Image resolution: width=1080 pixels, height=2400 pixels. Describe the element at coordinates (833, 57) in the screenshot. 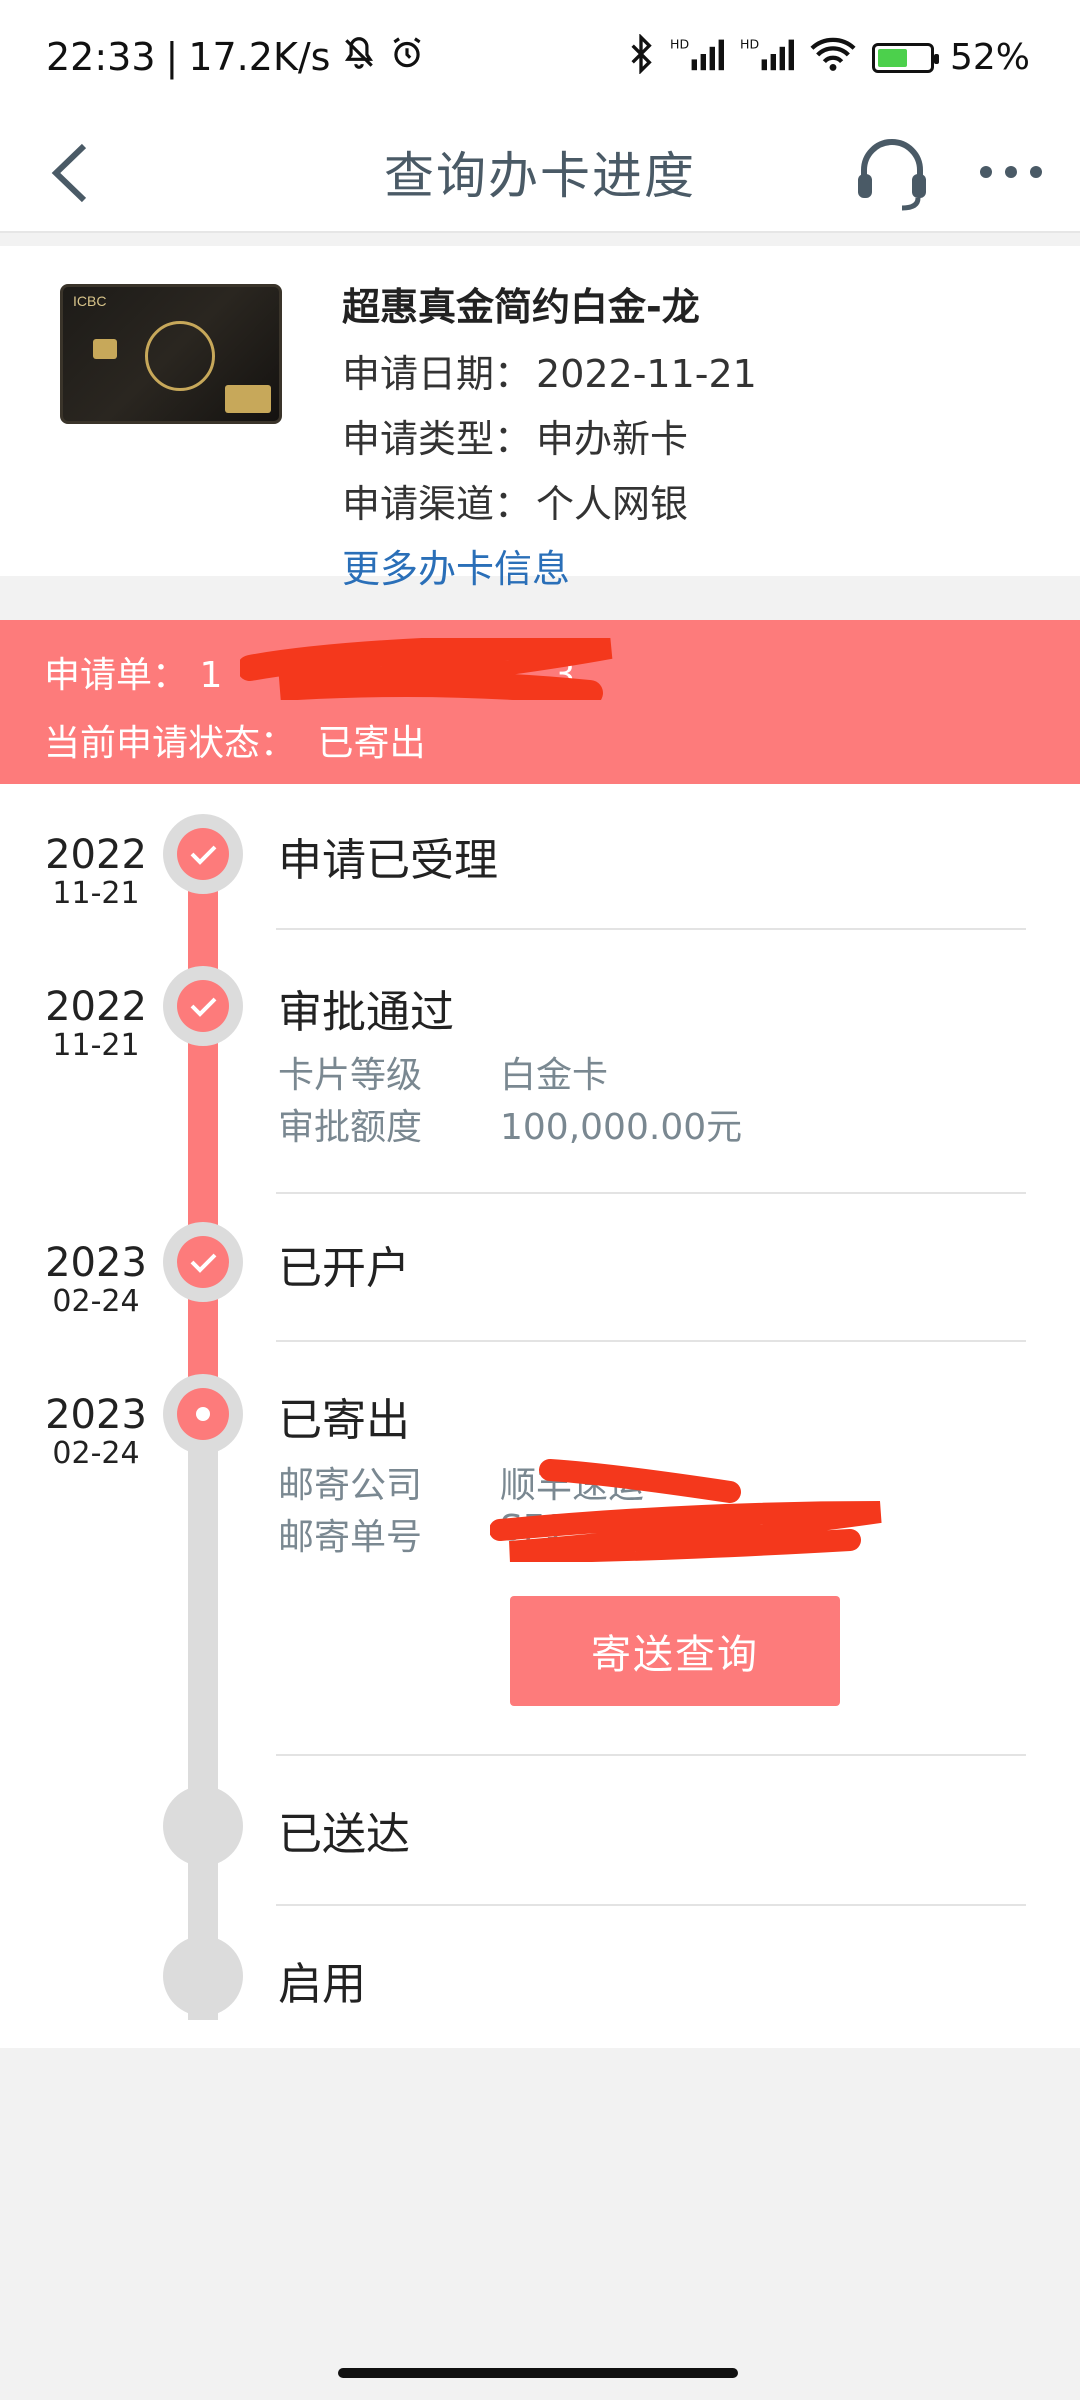

I see `wifi-icon` at that location.